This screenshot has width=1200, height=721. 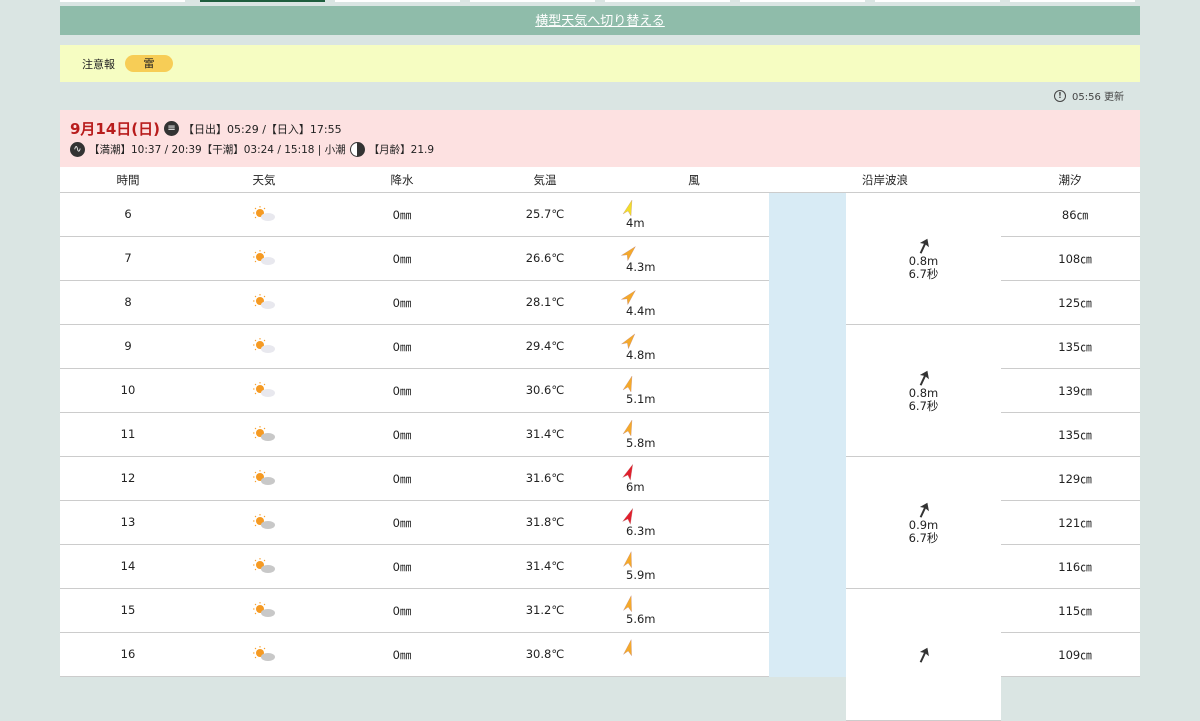 What do you see at coordinates (641, 311) in the screenshot?
I see `wind-speed: 4.4m` at bounding box center [641, 311].